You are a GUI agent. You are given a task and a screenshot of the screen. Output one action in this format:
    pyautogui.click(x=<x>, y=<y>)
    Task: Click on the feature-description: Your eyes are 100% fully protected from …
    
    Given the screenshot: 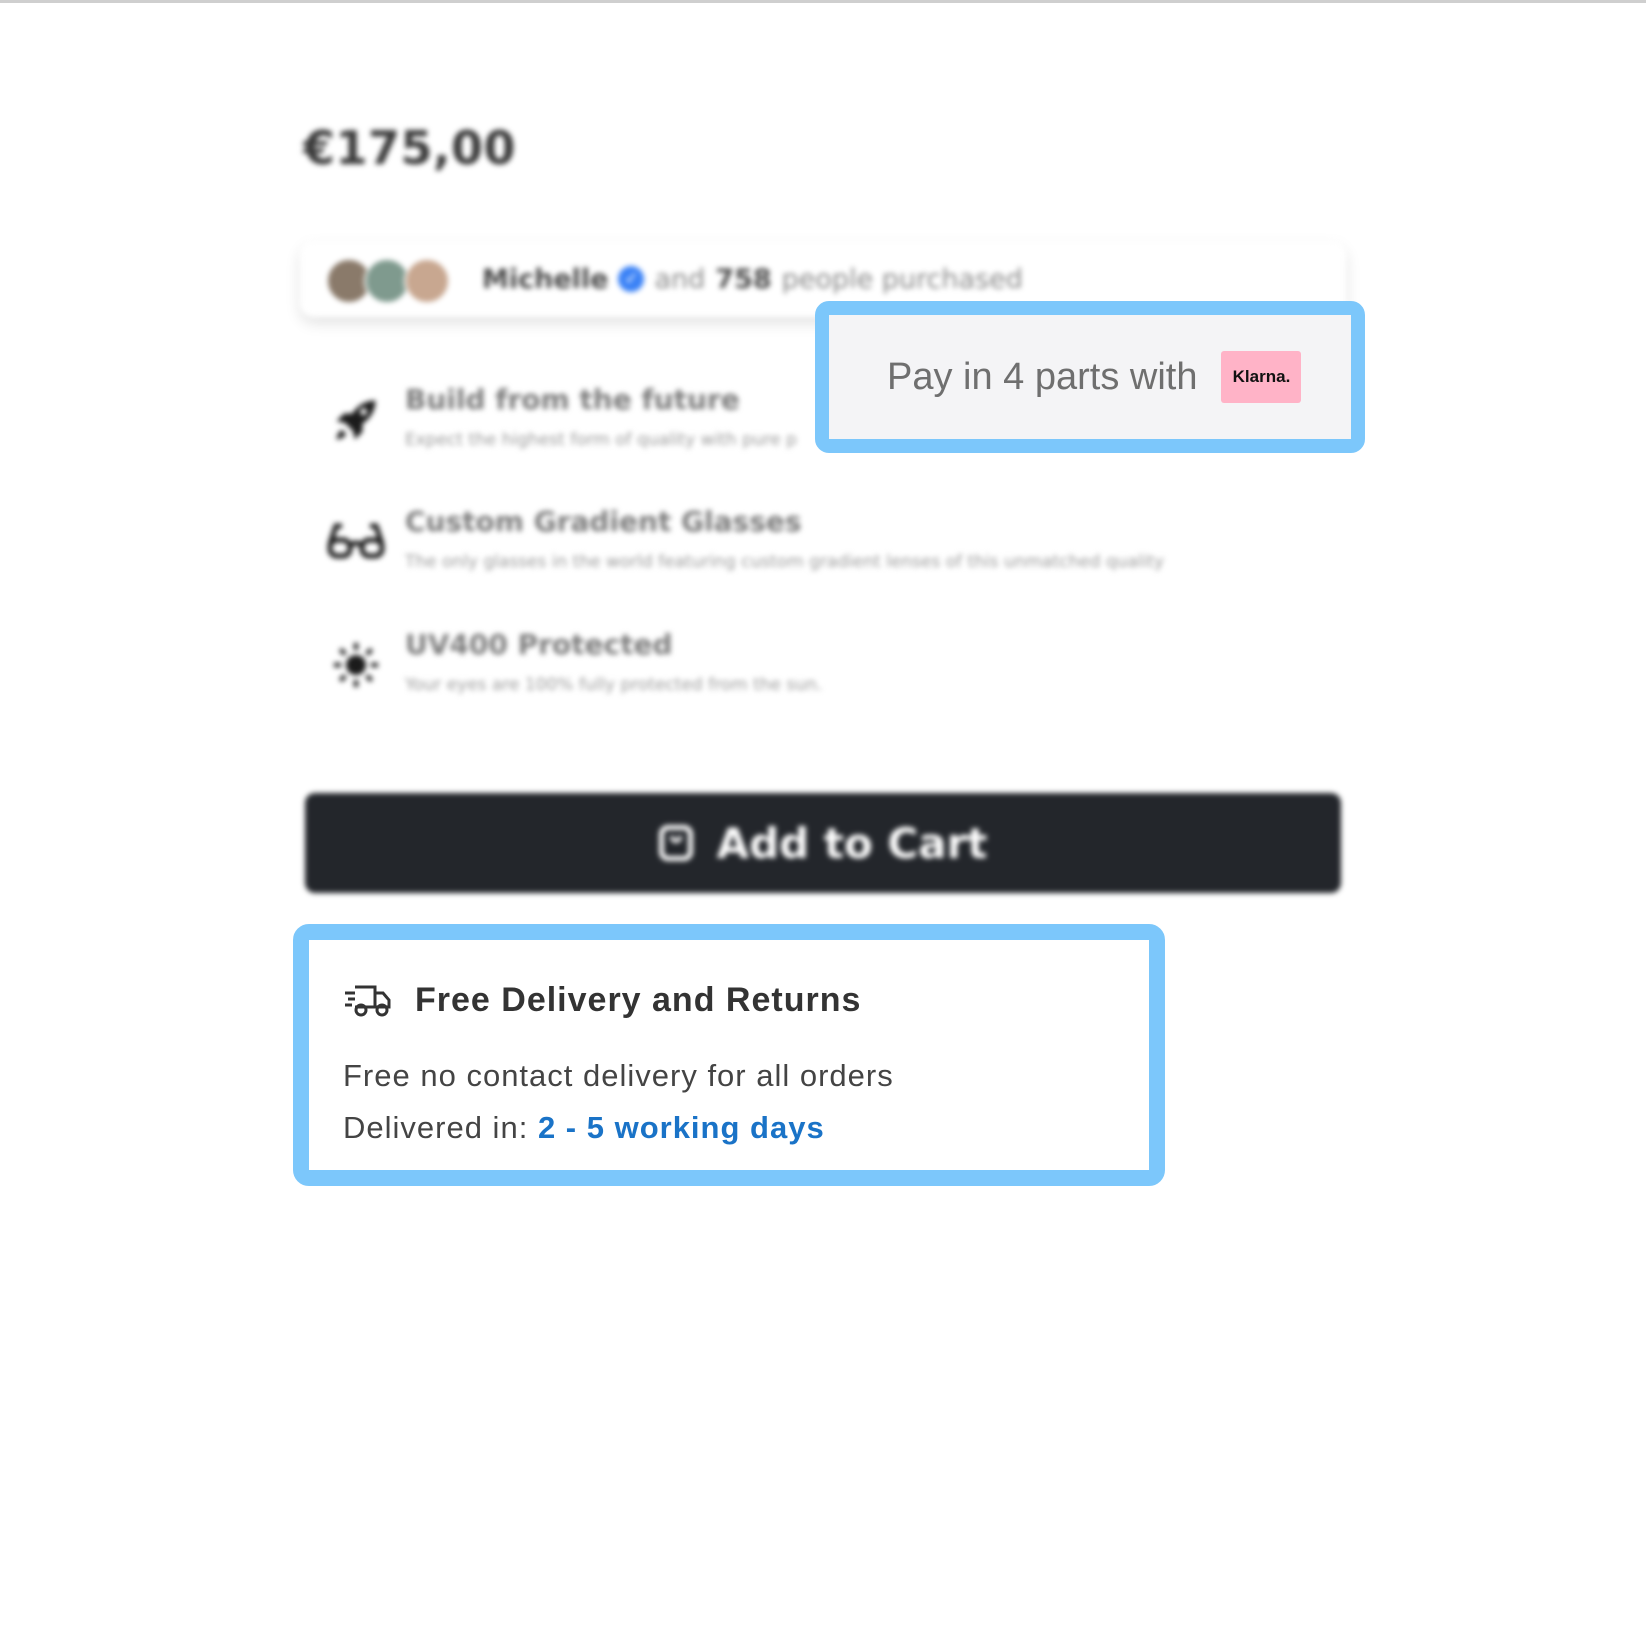 What is the action you would take?
    pyautogui.click(x=614, y=685)
    